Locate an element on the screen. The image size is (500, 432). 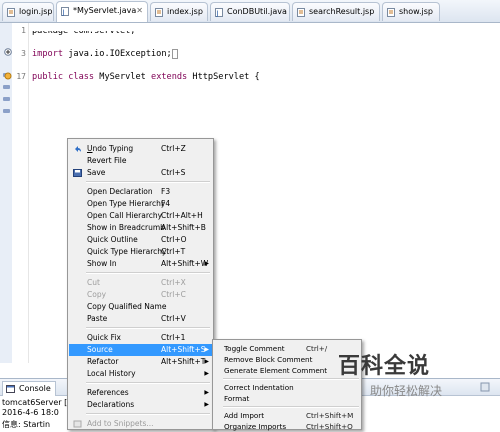
tab-console: Console is located at coordinates (29, 388).